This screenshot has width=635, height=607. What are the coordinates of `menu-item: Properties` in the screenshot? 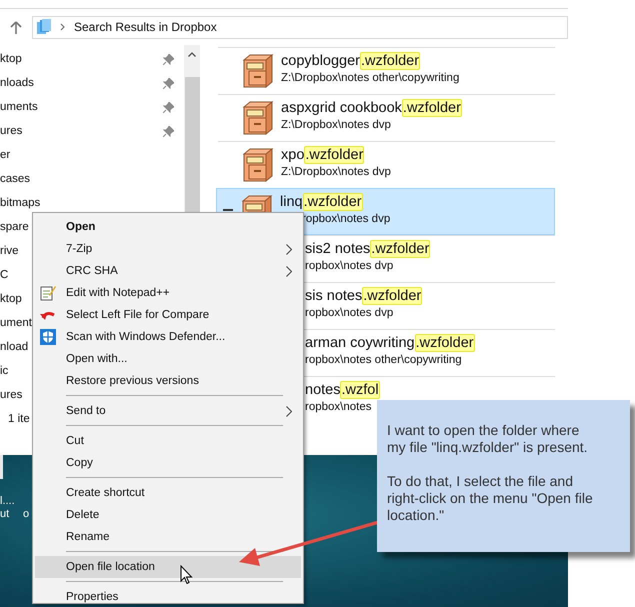 It's located at (168, 596).